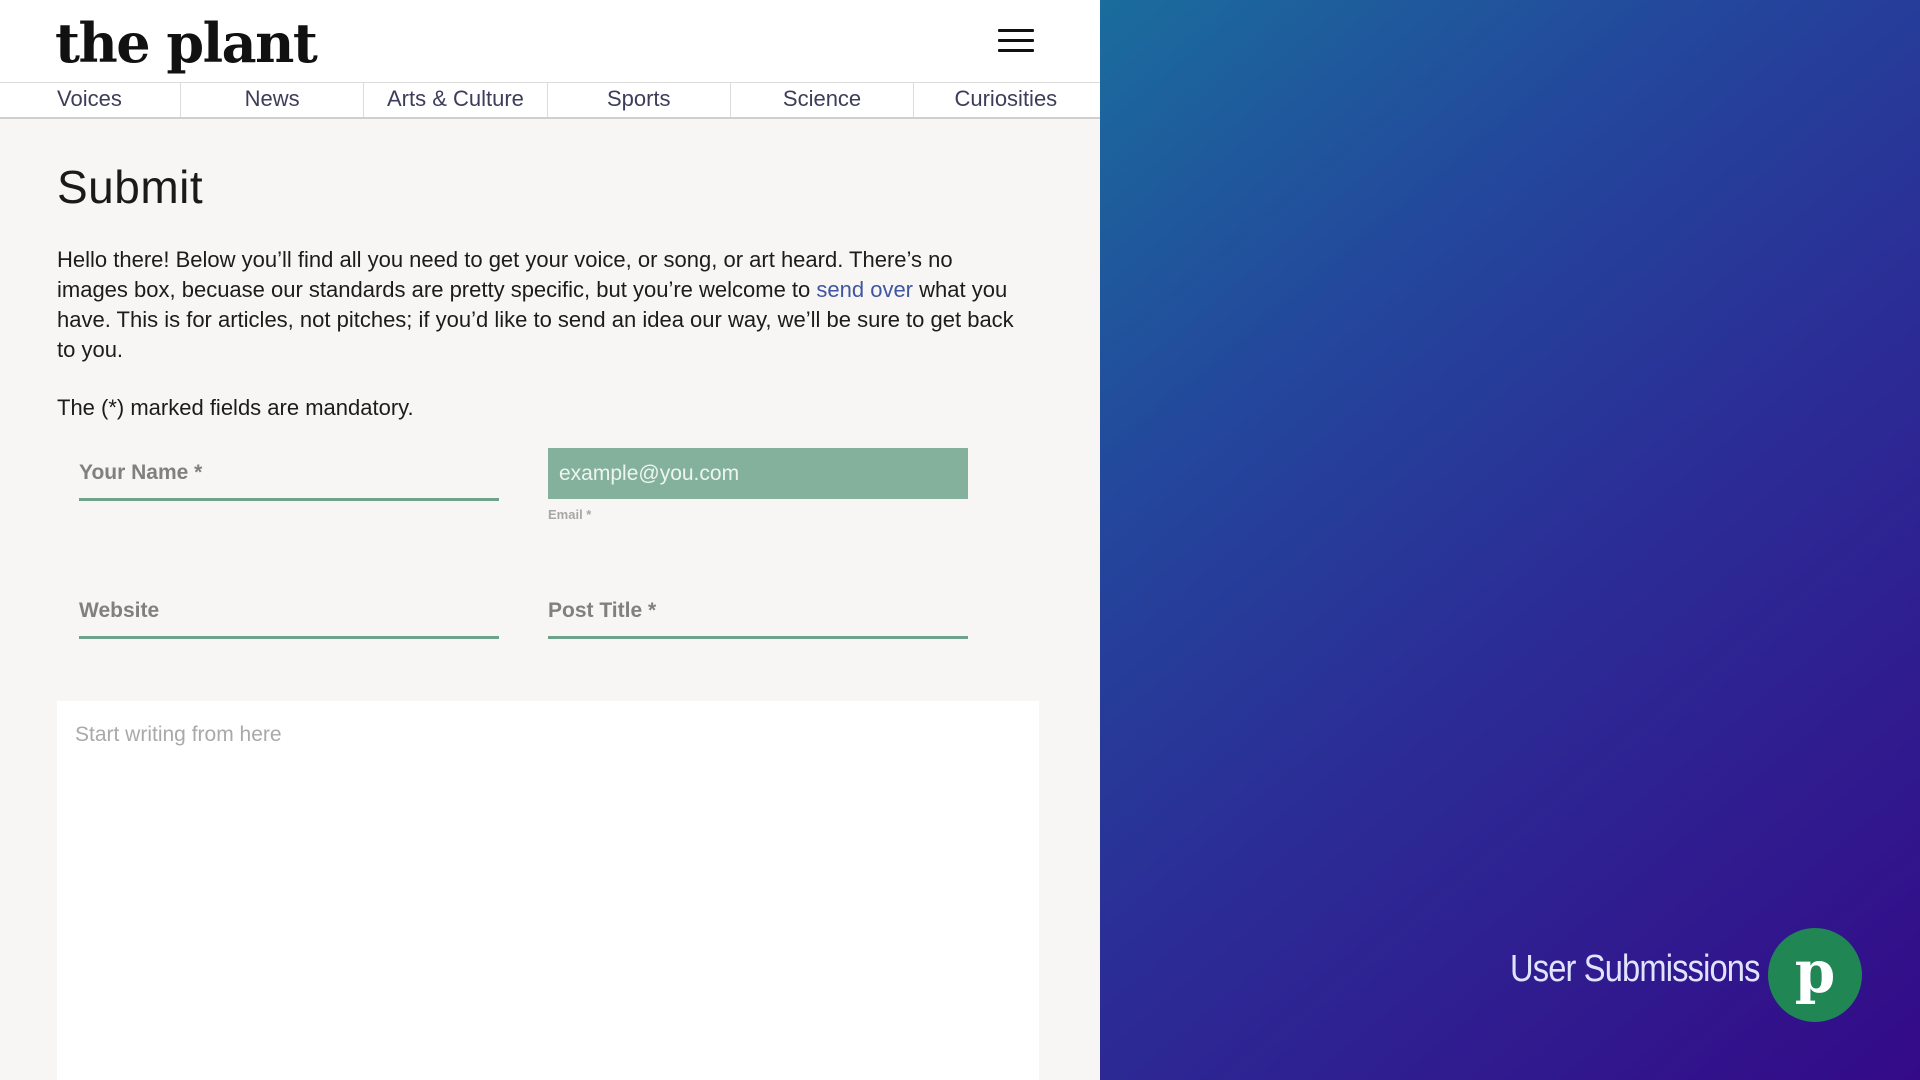 The image size is (1920, 1080). I want to click on post-title-field-wrapper, so click(758, 612).